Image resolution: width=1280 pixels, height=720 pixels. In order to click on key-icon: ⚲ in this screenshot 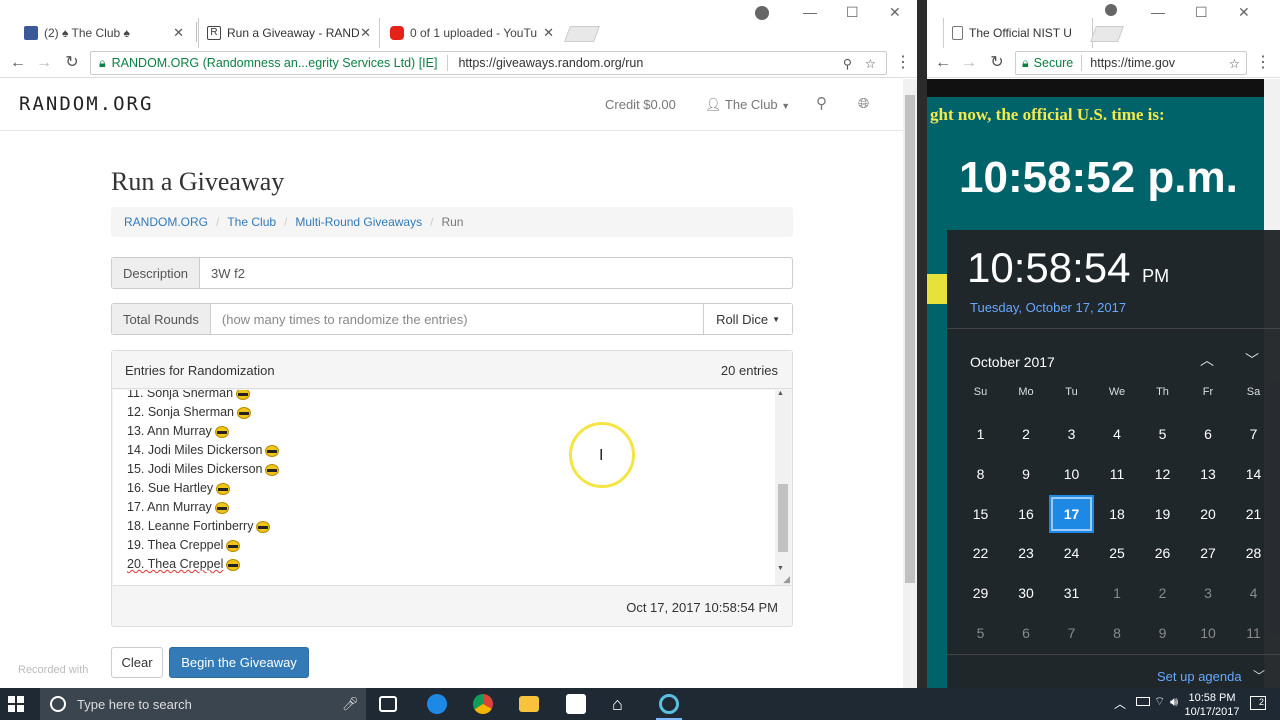, I will do `click(847, 63)`.